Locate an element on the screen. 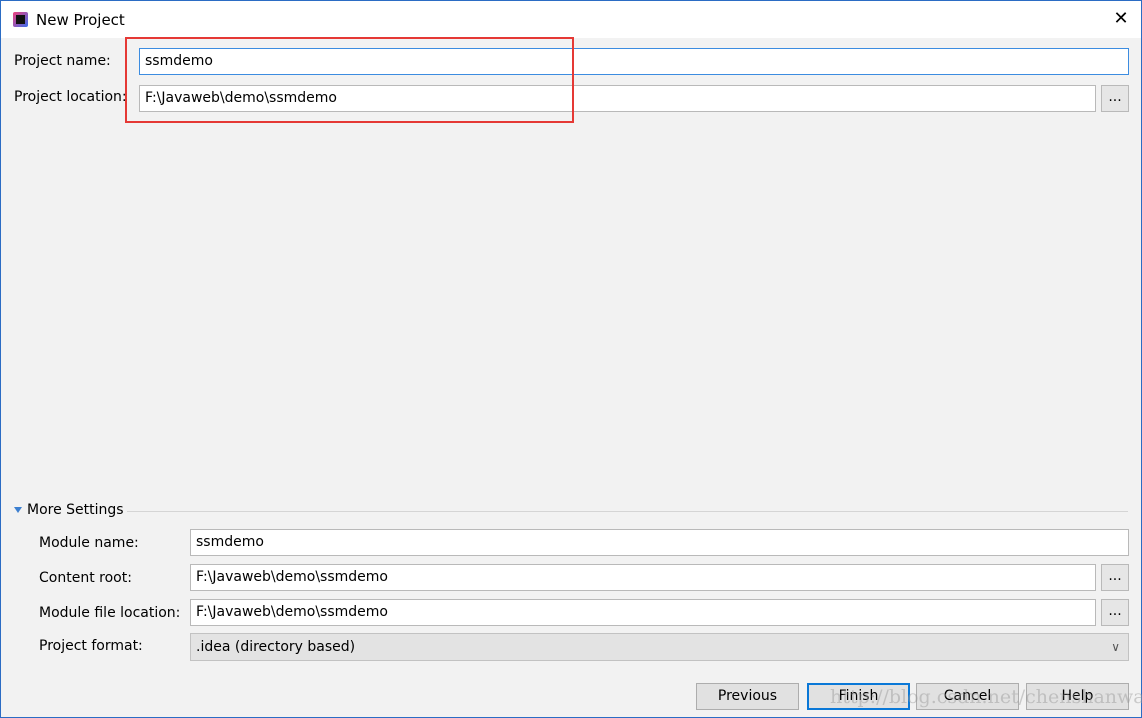 The height and width of the screenshot is (718, 1142). highlight-annotation-box is located at coordinates (349, 80).